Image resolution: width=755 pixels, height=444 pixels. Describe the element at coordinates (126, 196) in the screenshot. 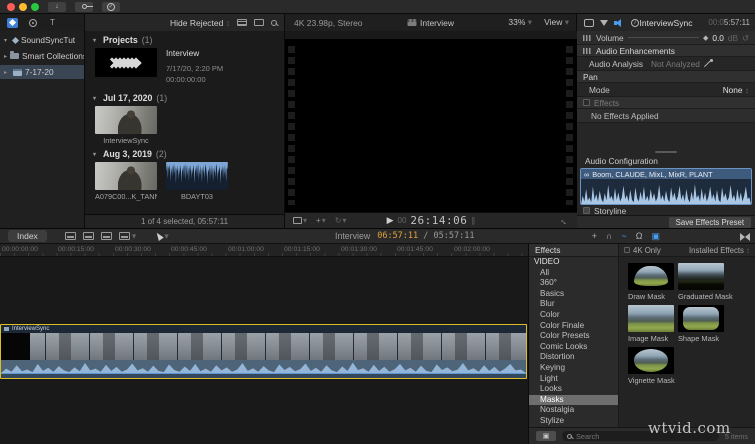

I see `clip-label: A079C00...K_TANNR` at that location.